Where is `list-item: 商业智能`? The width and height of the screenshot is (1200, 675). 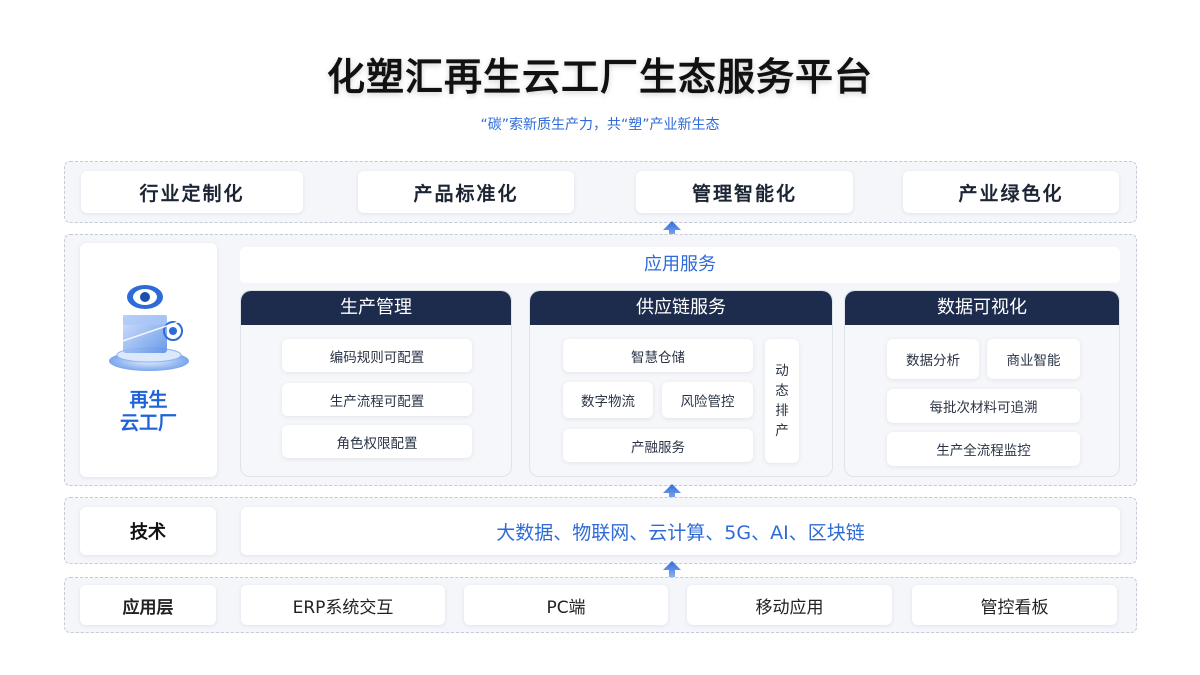 list-item: 商业智能 is located at coordinates (1033, 359).